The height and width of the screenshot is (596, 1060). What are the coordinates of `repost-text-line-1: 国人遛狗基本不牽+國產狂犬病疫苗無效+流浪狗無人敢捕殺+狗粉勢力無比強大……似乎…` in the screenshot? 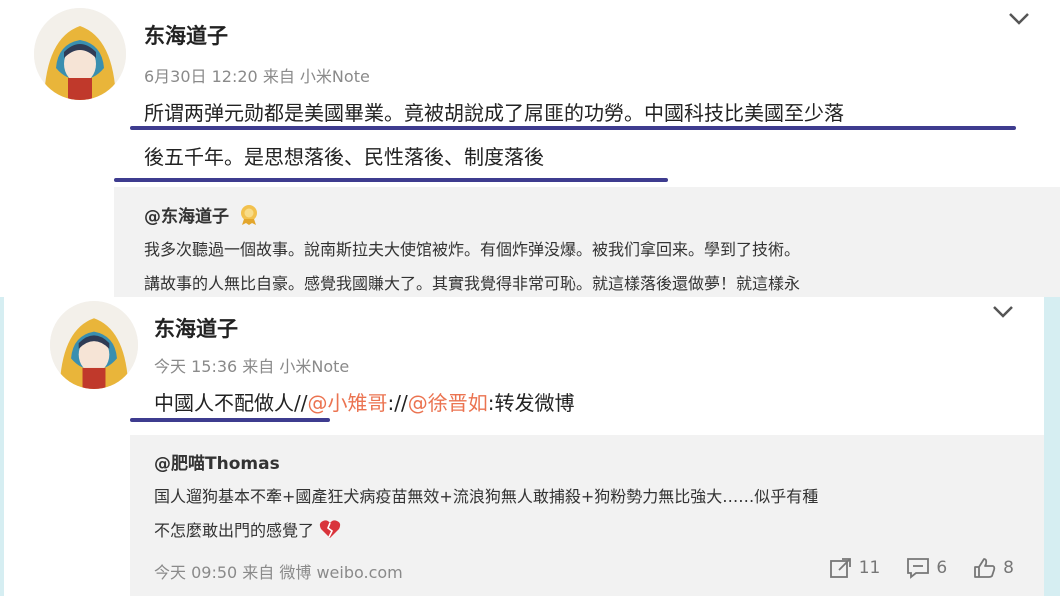 It's located at (486, 496).